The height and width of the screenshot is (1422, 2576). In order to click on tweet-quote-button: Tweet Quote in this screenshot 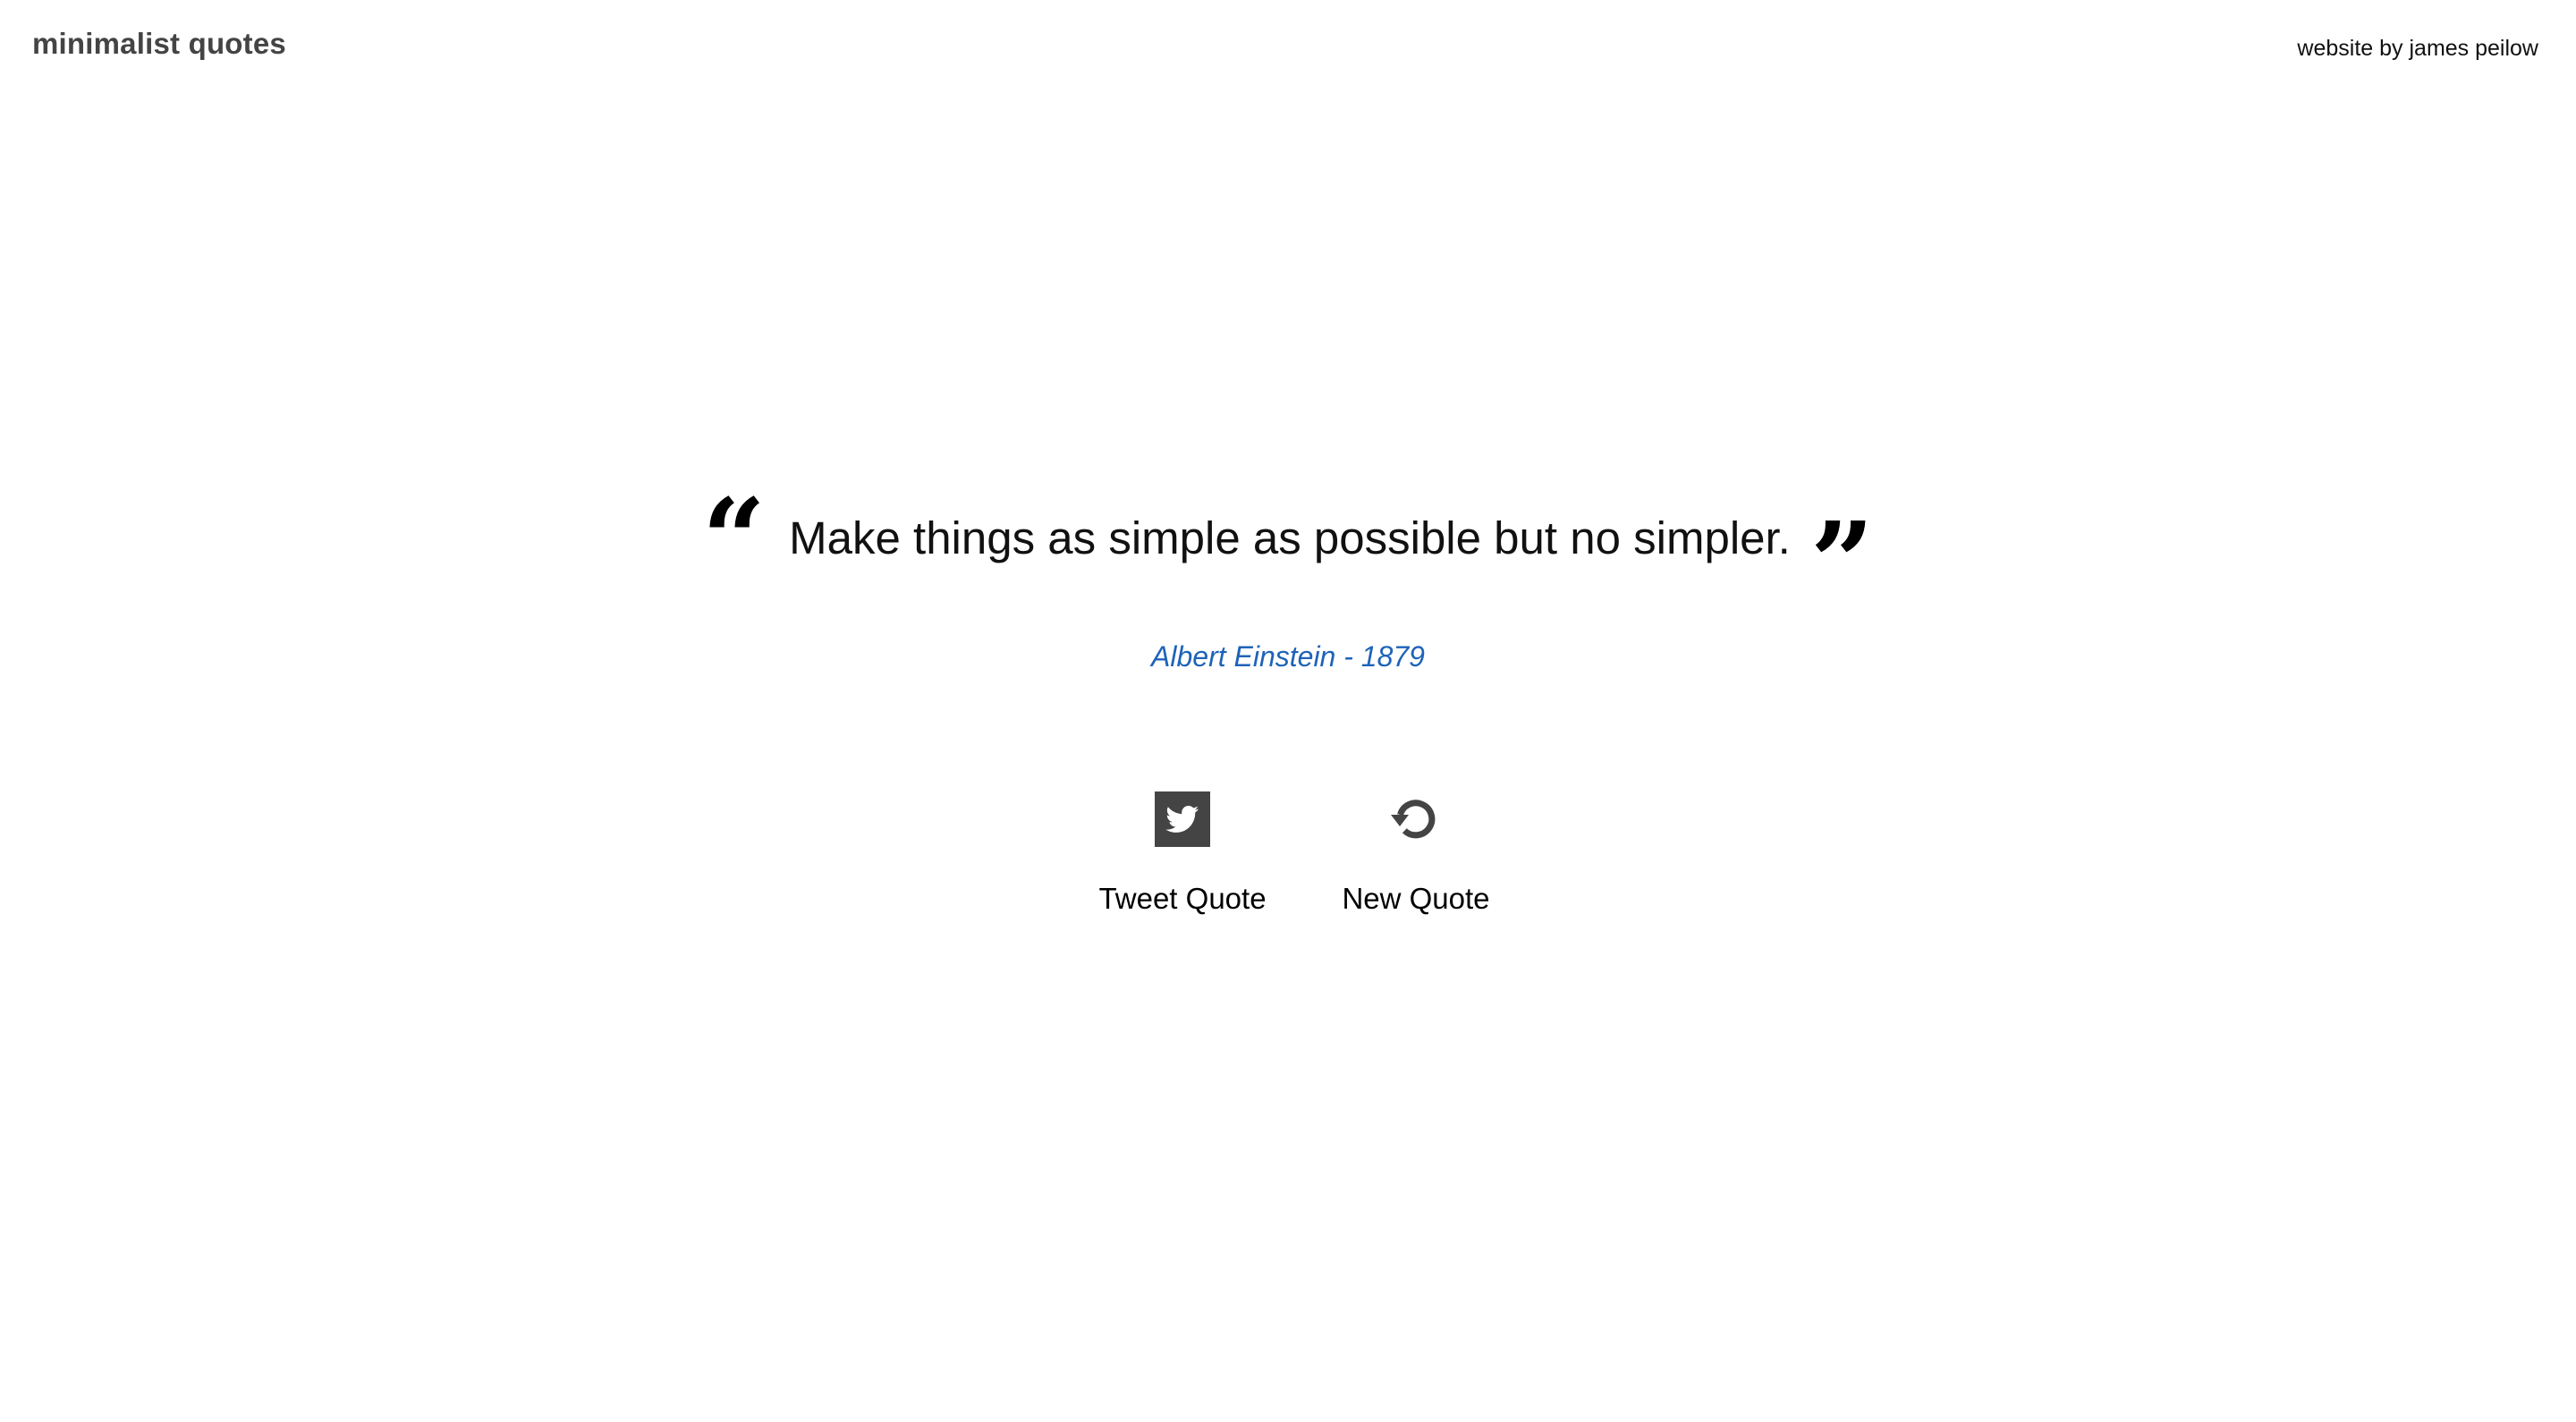, I will do `click(1182, 853)`.